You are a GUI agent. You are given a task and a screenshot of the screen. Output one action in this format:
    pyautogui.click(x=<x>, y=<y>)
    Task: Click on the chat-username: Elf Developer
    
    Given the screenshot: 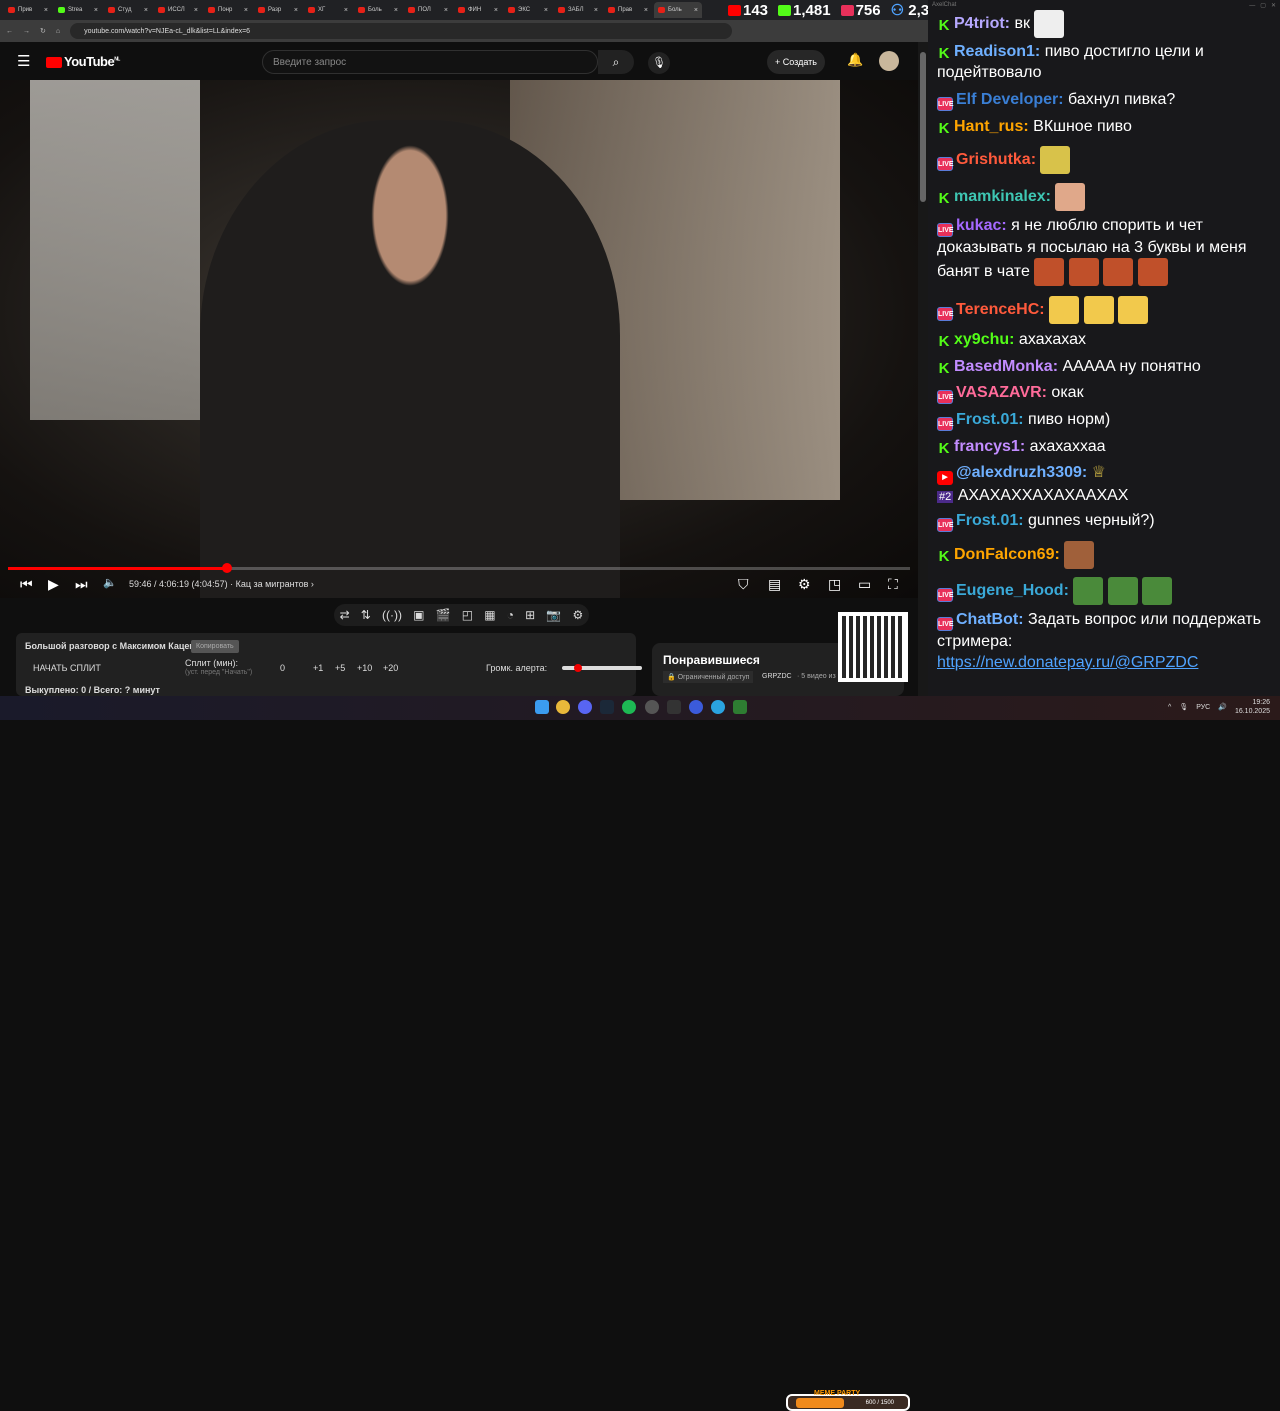 What is the action you would take?
    pyautogui.click(x=1007, y=99)
    